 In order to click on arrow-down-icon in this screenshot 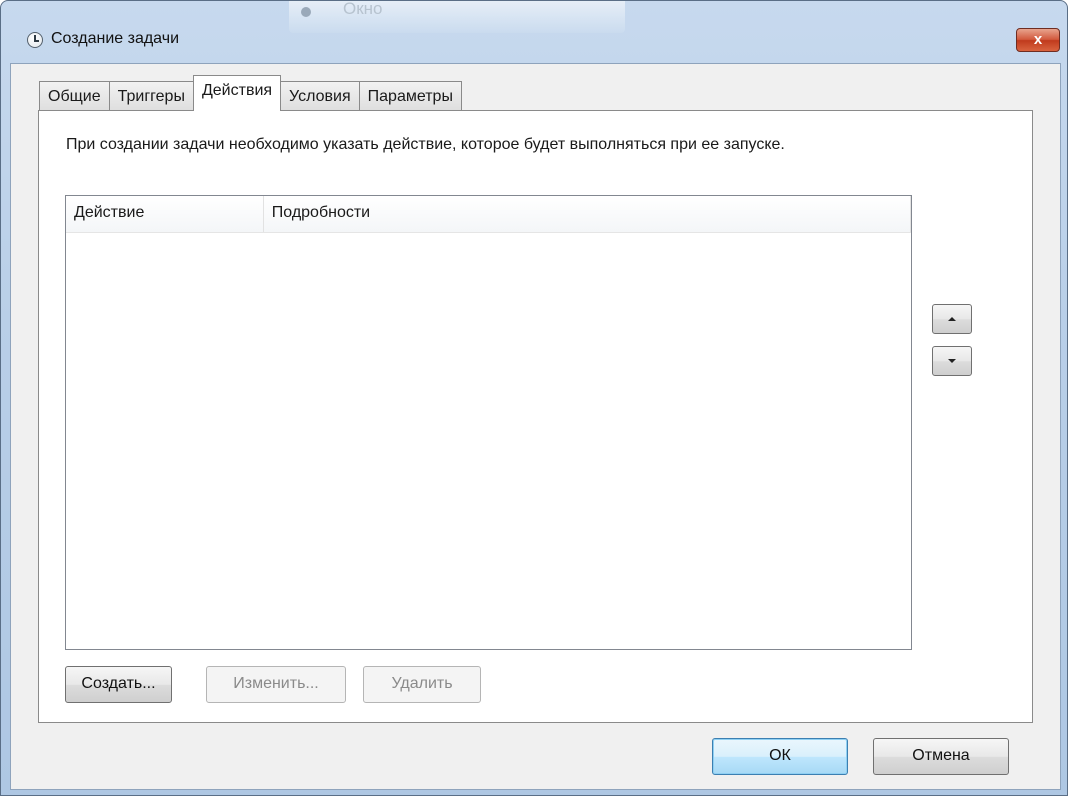, I will do `click(952, 361)`.